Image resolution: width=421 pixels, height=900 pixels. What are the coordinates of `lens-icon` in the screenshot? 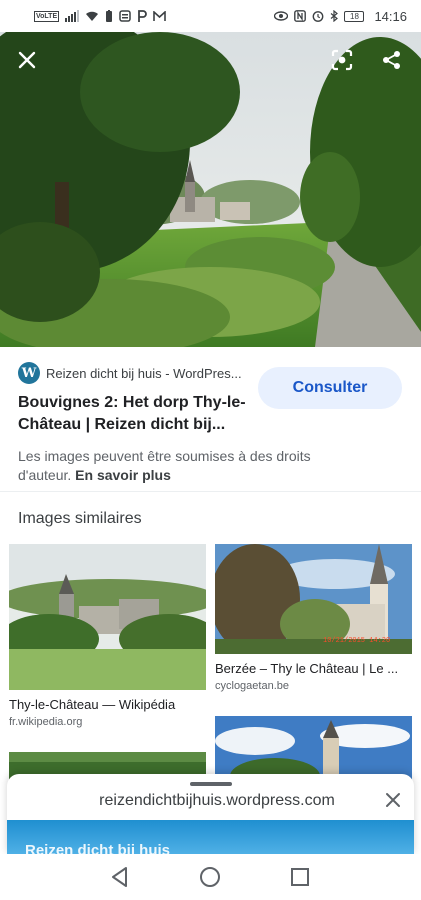 It's located at (342, 60).